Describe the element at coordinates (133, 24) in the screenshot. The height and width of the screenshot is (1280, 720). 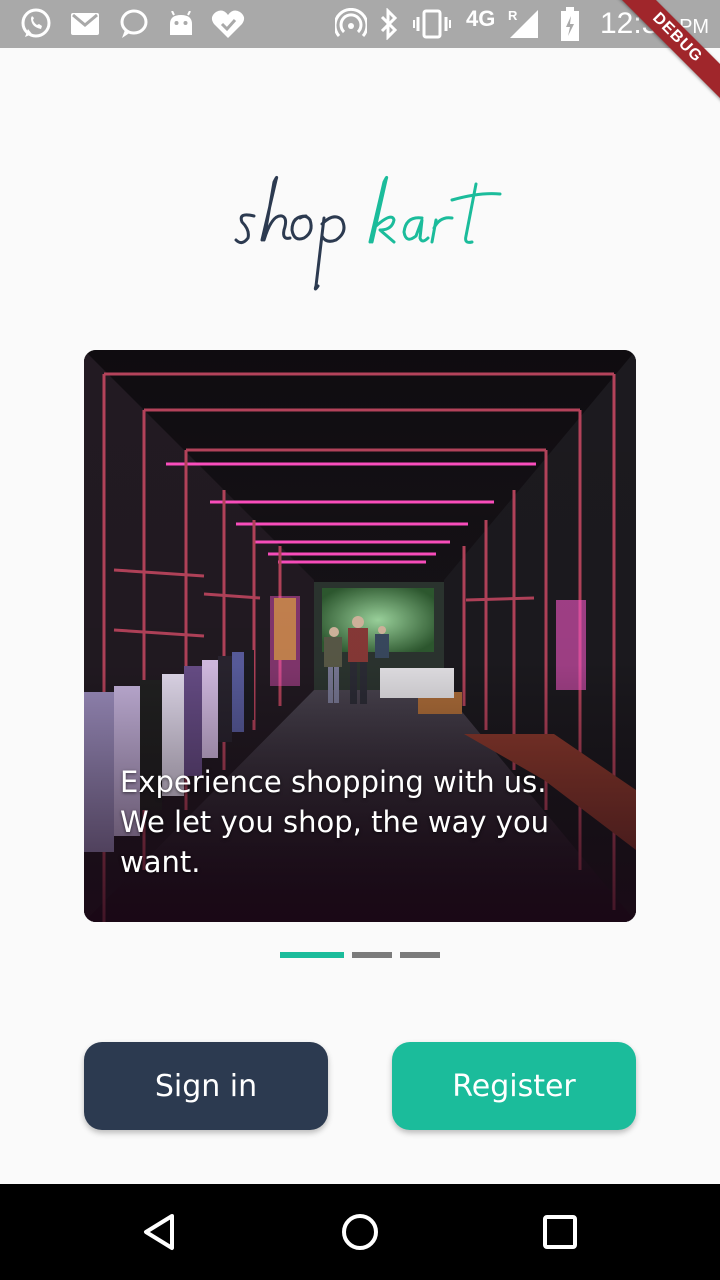
I see `chat-bubble-icon` at that location.